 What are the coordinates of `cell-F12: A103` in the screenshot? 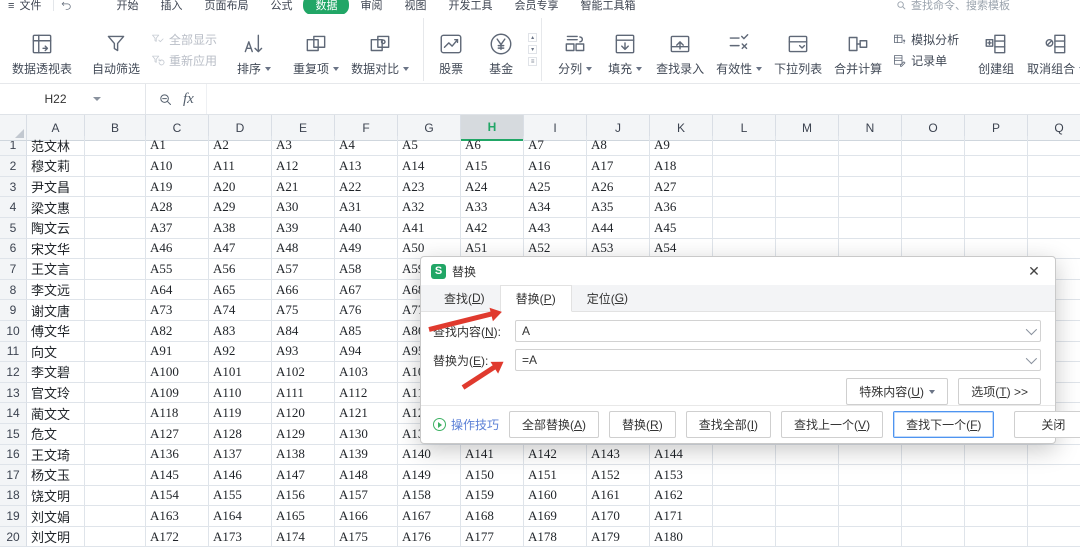 It's located at (366, 372).